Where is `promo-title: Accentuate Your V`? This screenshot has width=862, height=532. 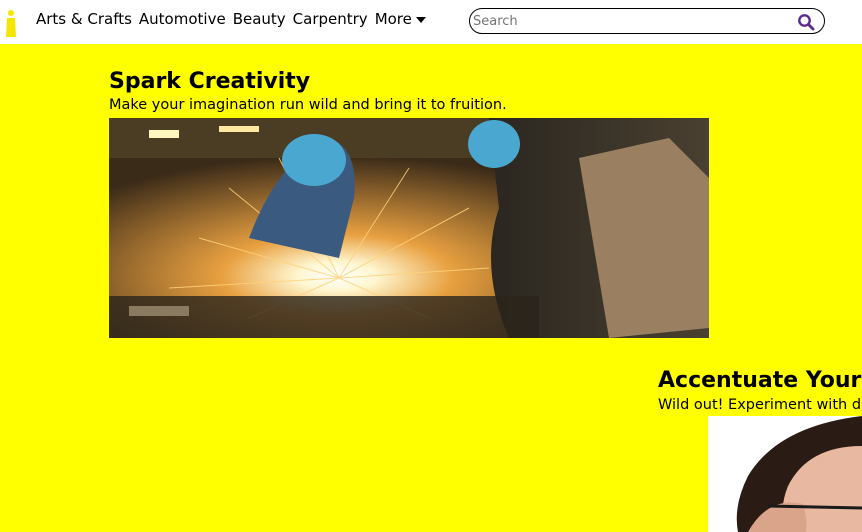
promo-title: Accentuate Your V is located at coordinates (760, 380).